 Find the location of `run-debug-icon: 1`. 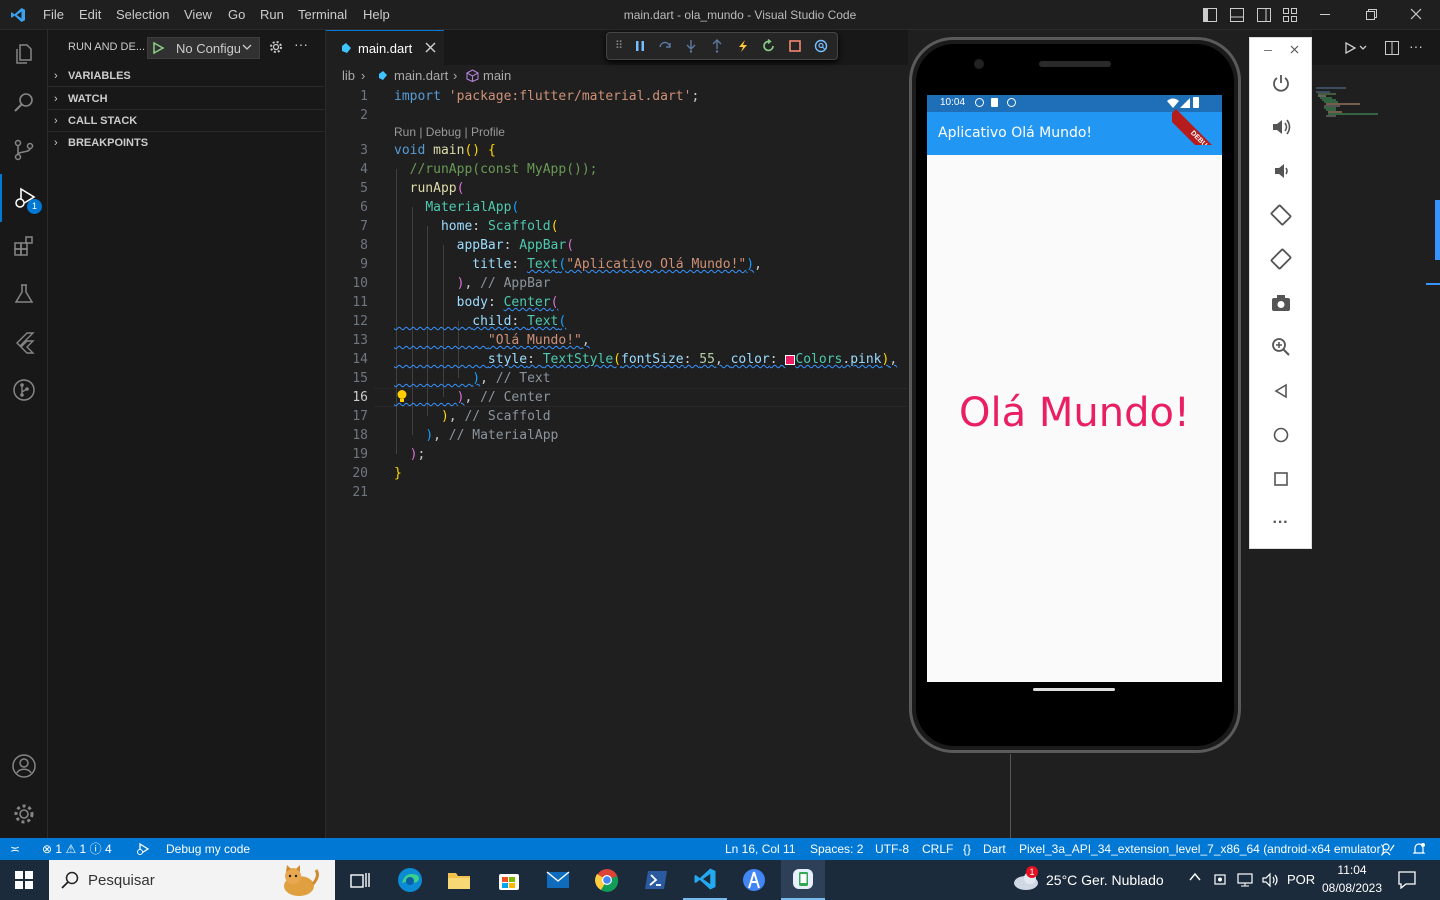

run-debug-icon: 1 is located at coordinates (24, 198).